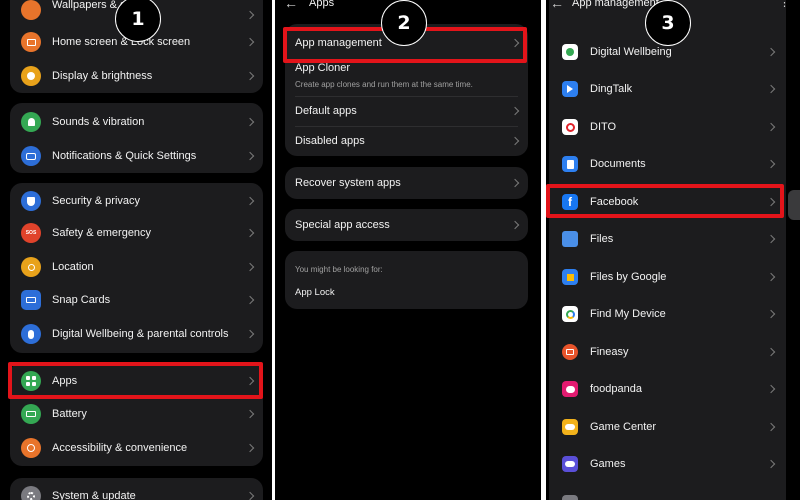 The width and height of the screenshot is (800, 500). I want to click on app-name: Files by Google, so click(628, 277).